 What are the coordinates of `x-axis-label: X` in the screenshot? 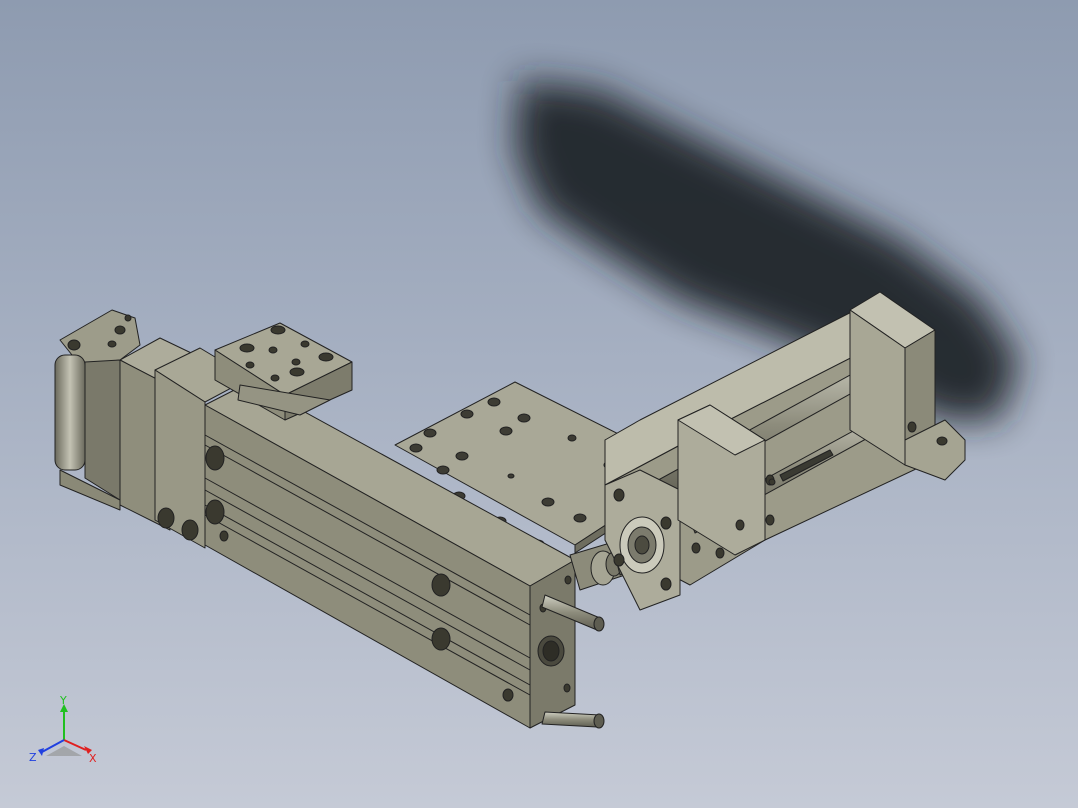 It's located at (93, 758).